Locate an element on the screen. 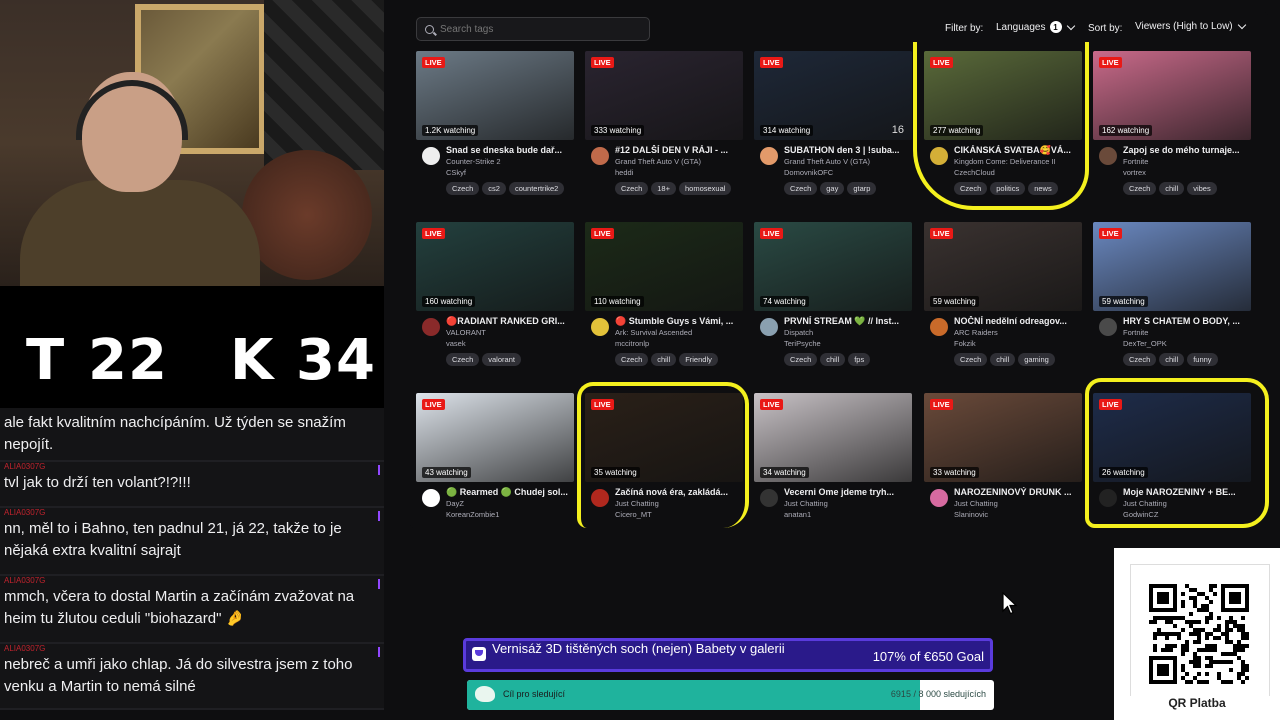 This screenshot has height=720, width=1280. stream-thumbnail: LIVE 160 watching is located at coordinates (495, 266).